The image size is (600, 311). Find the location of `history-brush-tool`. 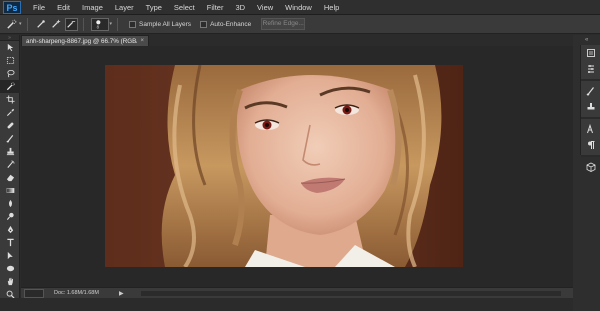

history-brush-tool is located at coordinates (10, 164).